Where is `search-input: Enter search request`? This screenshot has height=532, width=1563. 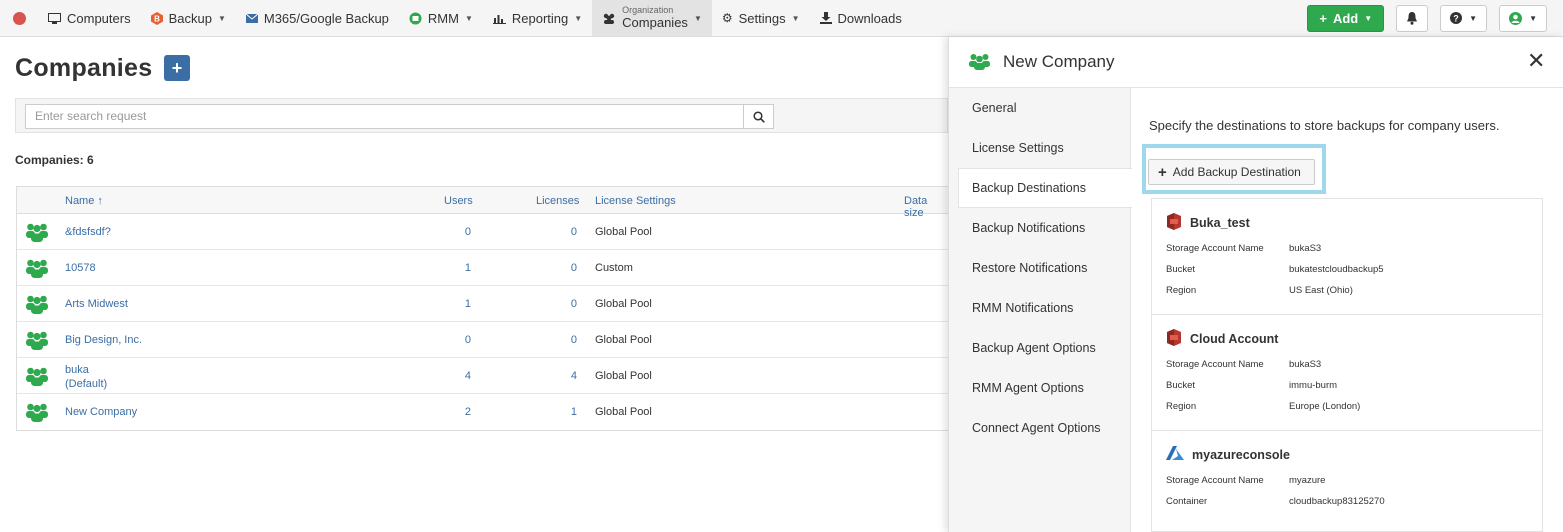
search-input: Enter search request is located at coordinates (384, 116).